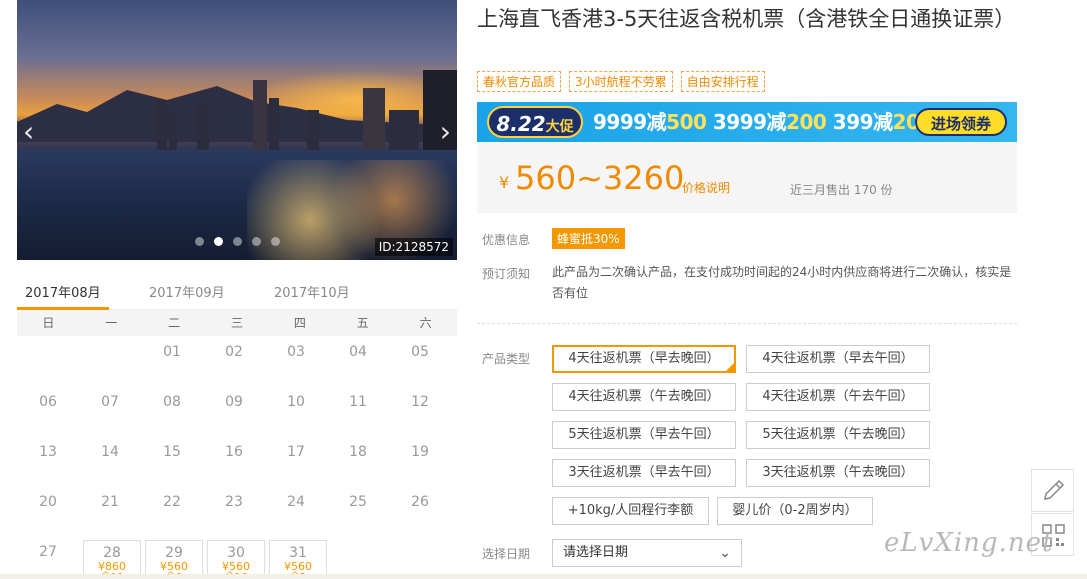 This screenshot has height=579, width=1087. I want to click on sales-count: 近三月售出 170 份, so click(841, 190).